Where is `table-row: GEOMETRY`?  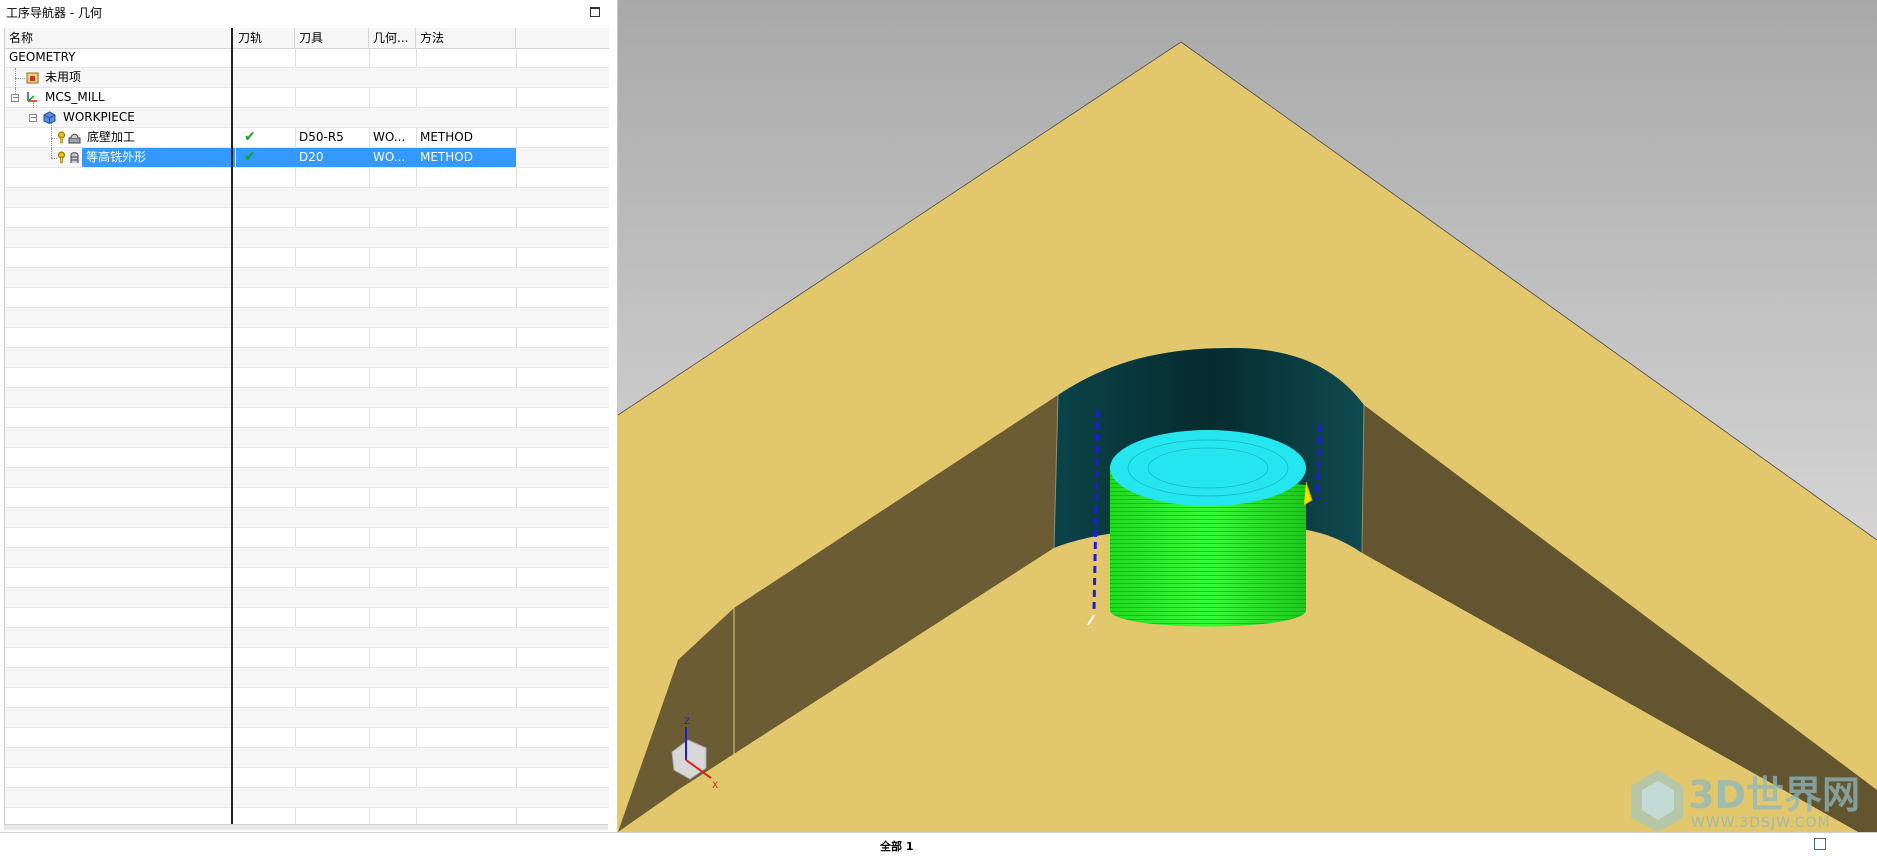
table-row: GEOMETRY is located at coordinates (307, 58).